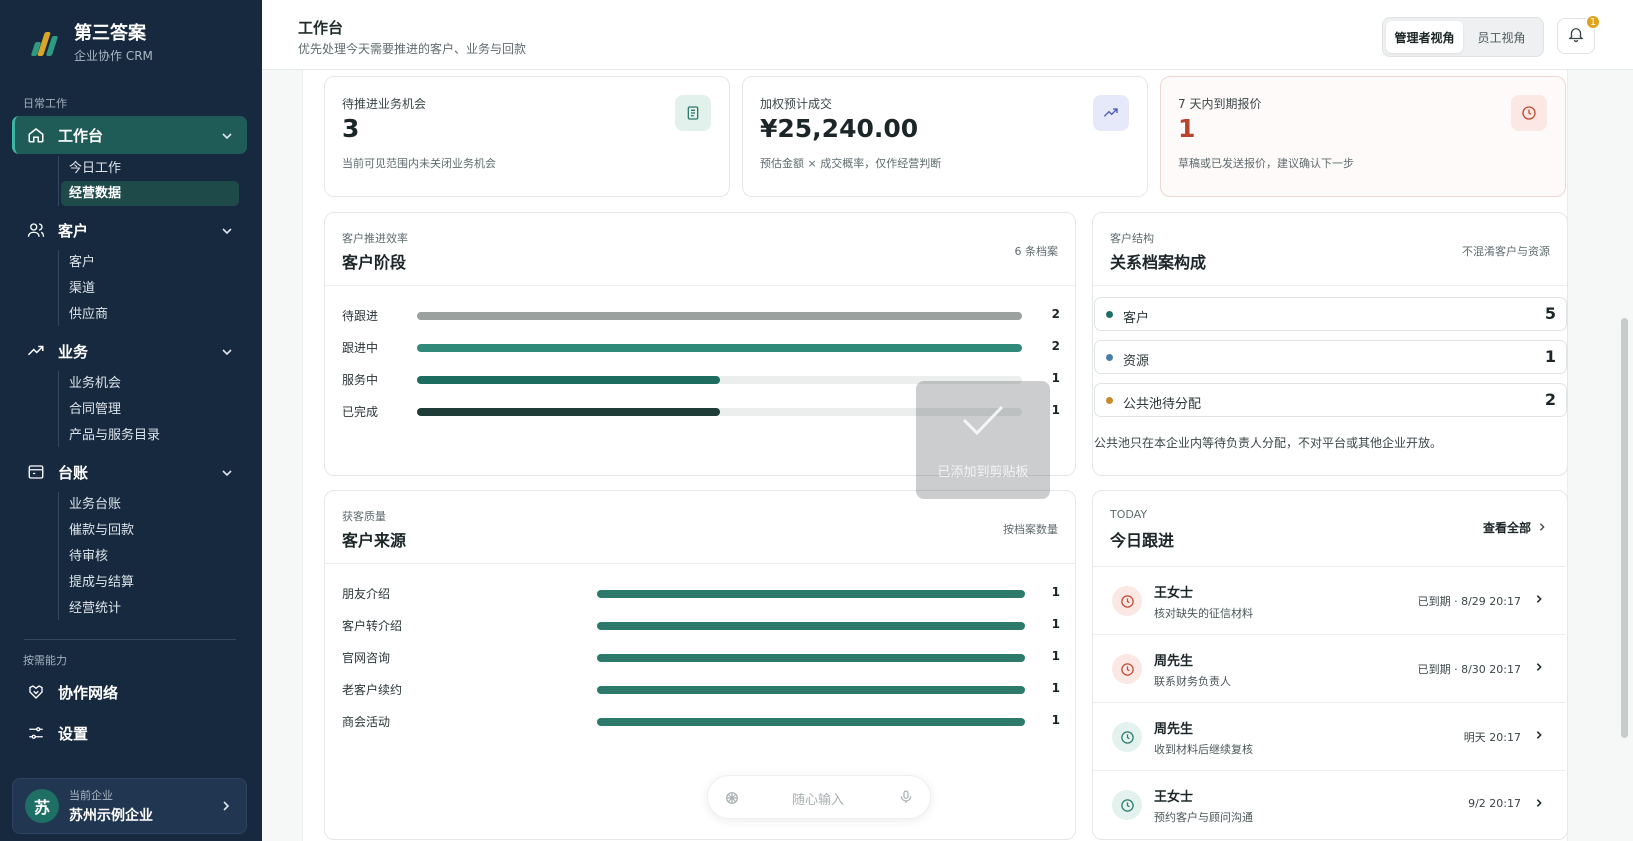 The image size is (1633, 841). What do you see at coordinates (158, 582) in the screenshot?
I see `subnav-item: 提成与结算` at bounding box center [158, 582].